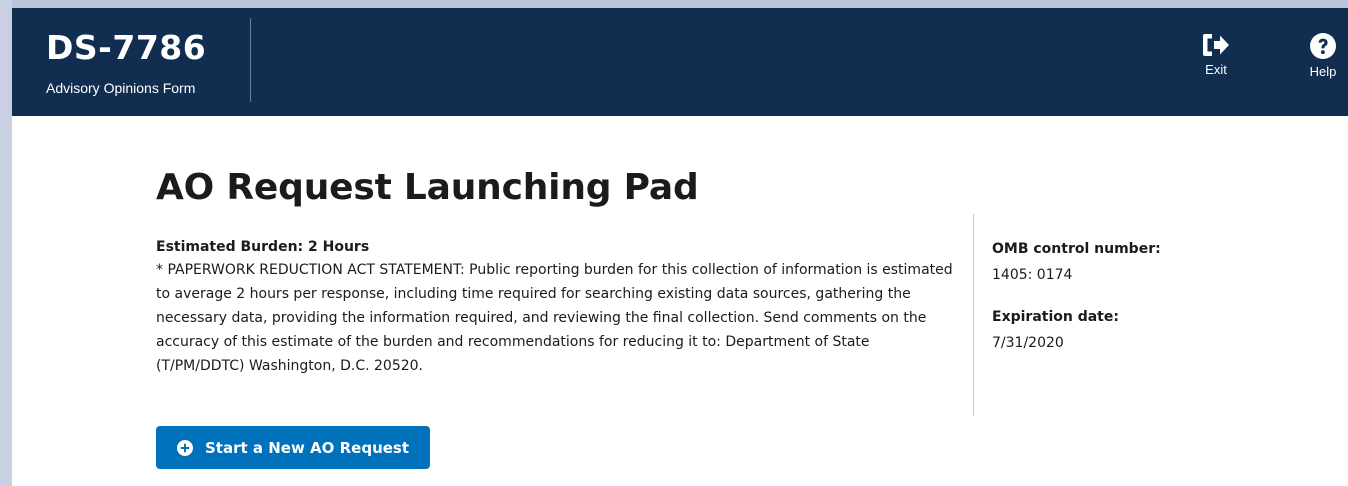 The height and width of the screenshot is (486, 1348). Describe the element at coordinates (250, 60) in the screenshot. I see `header-divider` at that location.